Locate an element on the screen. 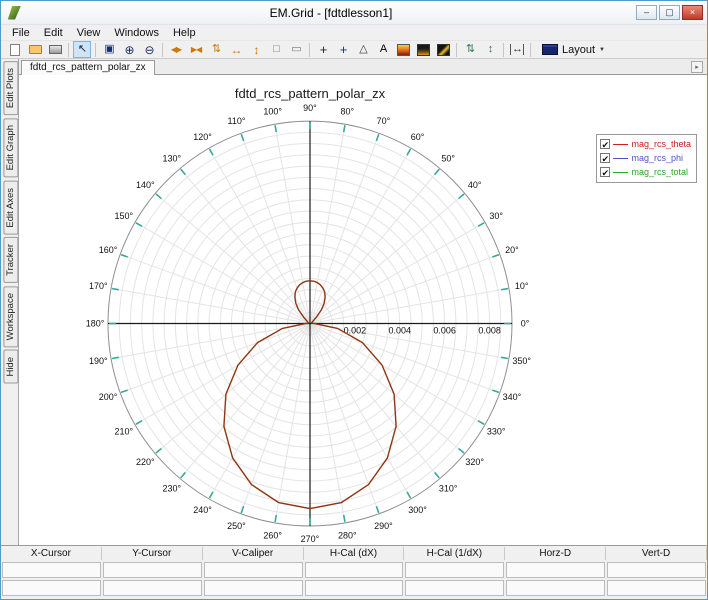 The image size is (708, 600). title-bar: EM.Grid - [fdtdlesson1] – ▢ × is located at coordinates (354, 13).